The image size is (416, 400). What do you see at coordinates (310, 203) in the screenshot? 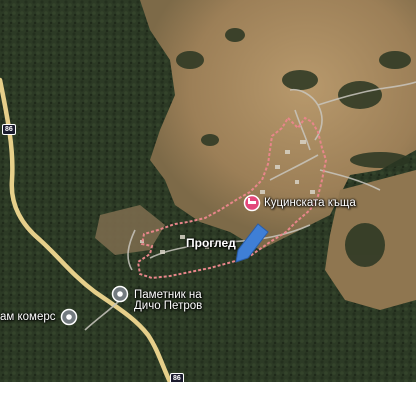
I see `label-kutsinska-house: Куцинската къща` at bounding box center [310, 203].